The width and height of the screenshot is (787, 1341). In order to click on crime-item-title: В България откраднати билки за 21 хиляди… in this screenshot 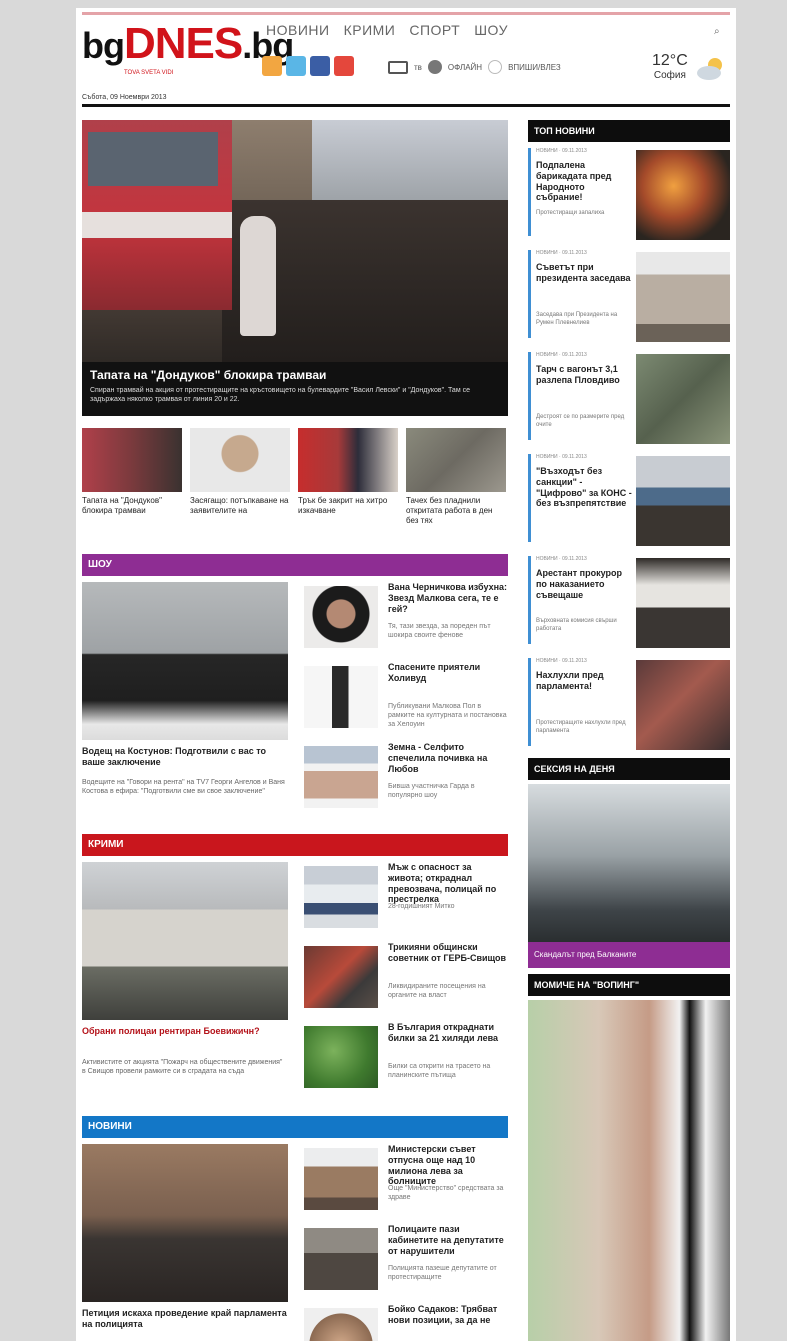, I will do `click(448, 1033)`.